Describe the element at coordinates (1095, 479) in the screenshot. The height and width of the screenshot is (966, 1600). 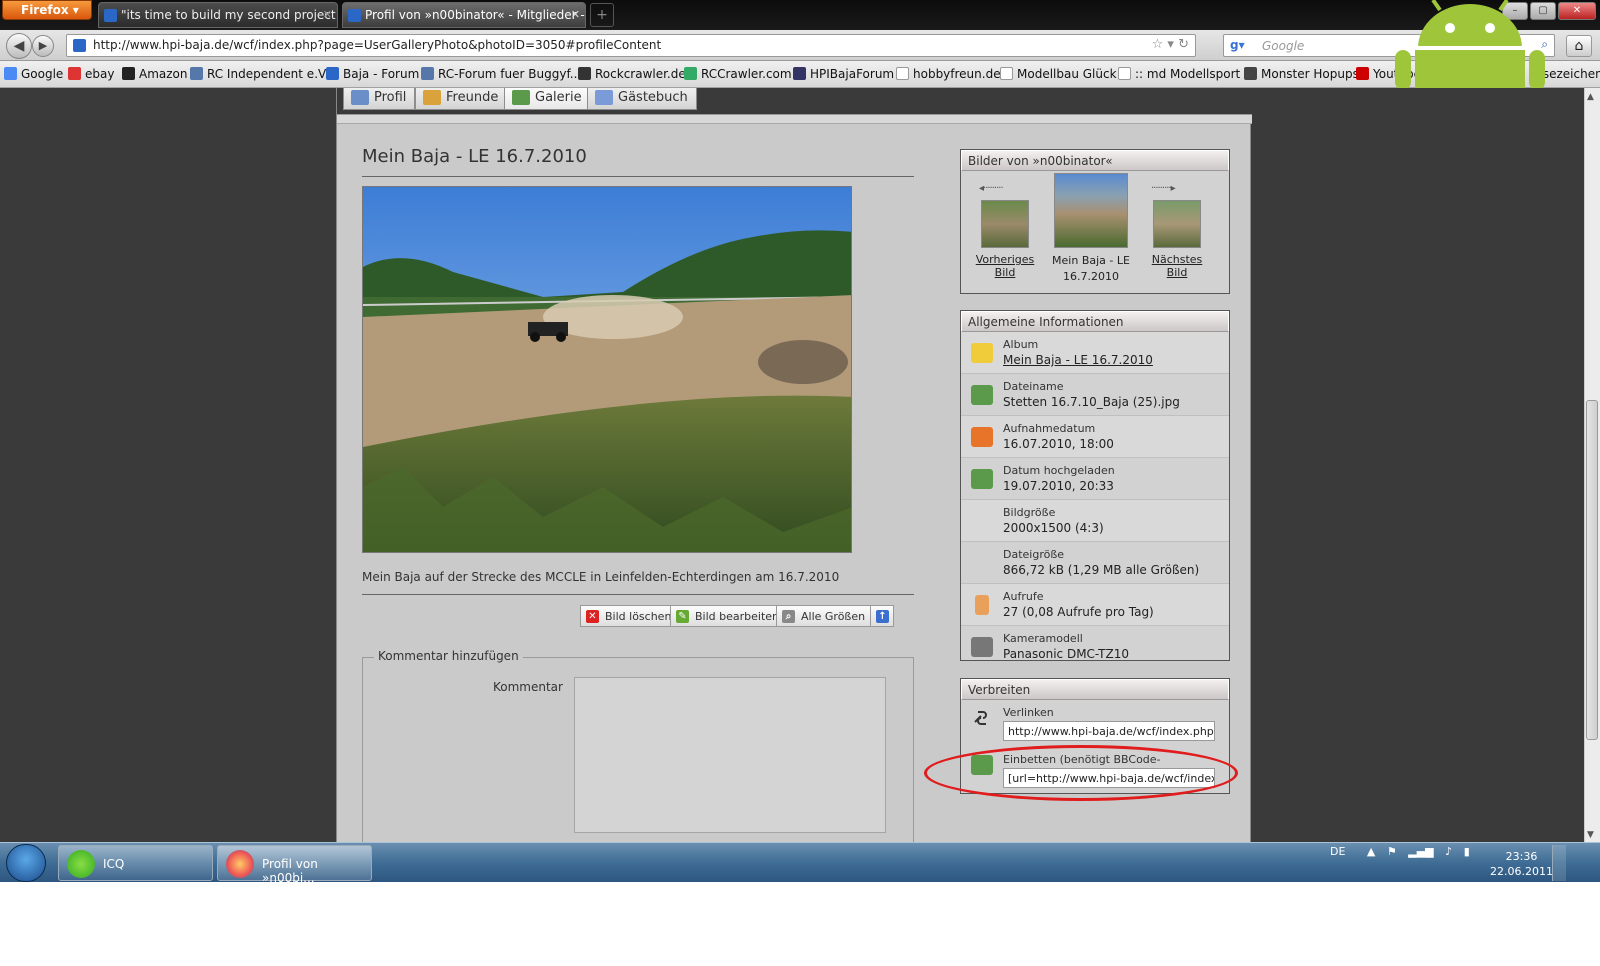
I see `info-row-upload-date: Datum hochgeladen 19.07.2010, 20:33` at that location.